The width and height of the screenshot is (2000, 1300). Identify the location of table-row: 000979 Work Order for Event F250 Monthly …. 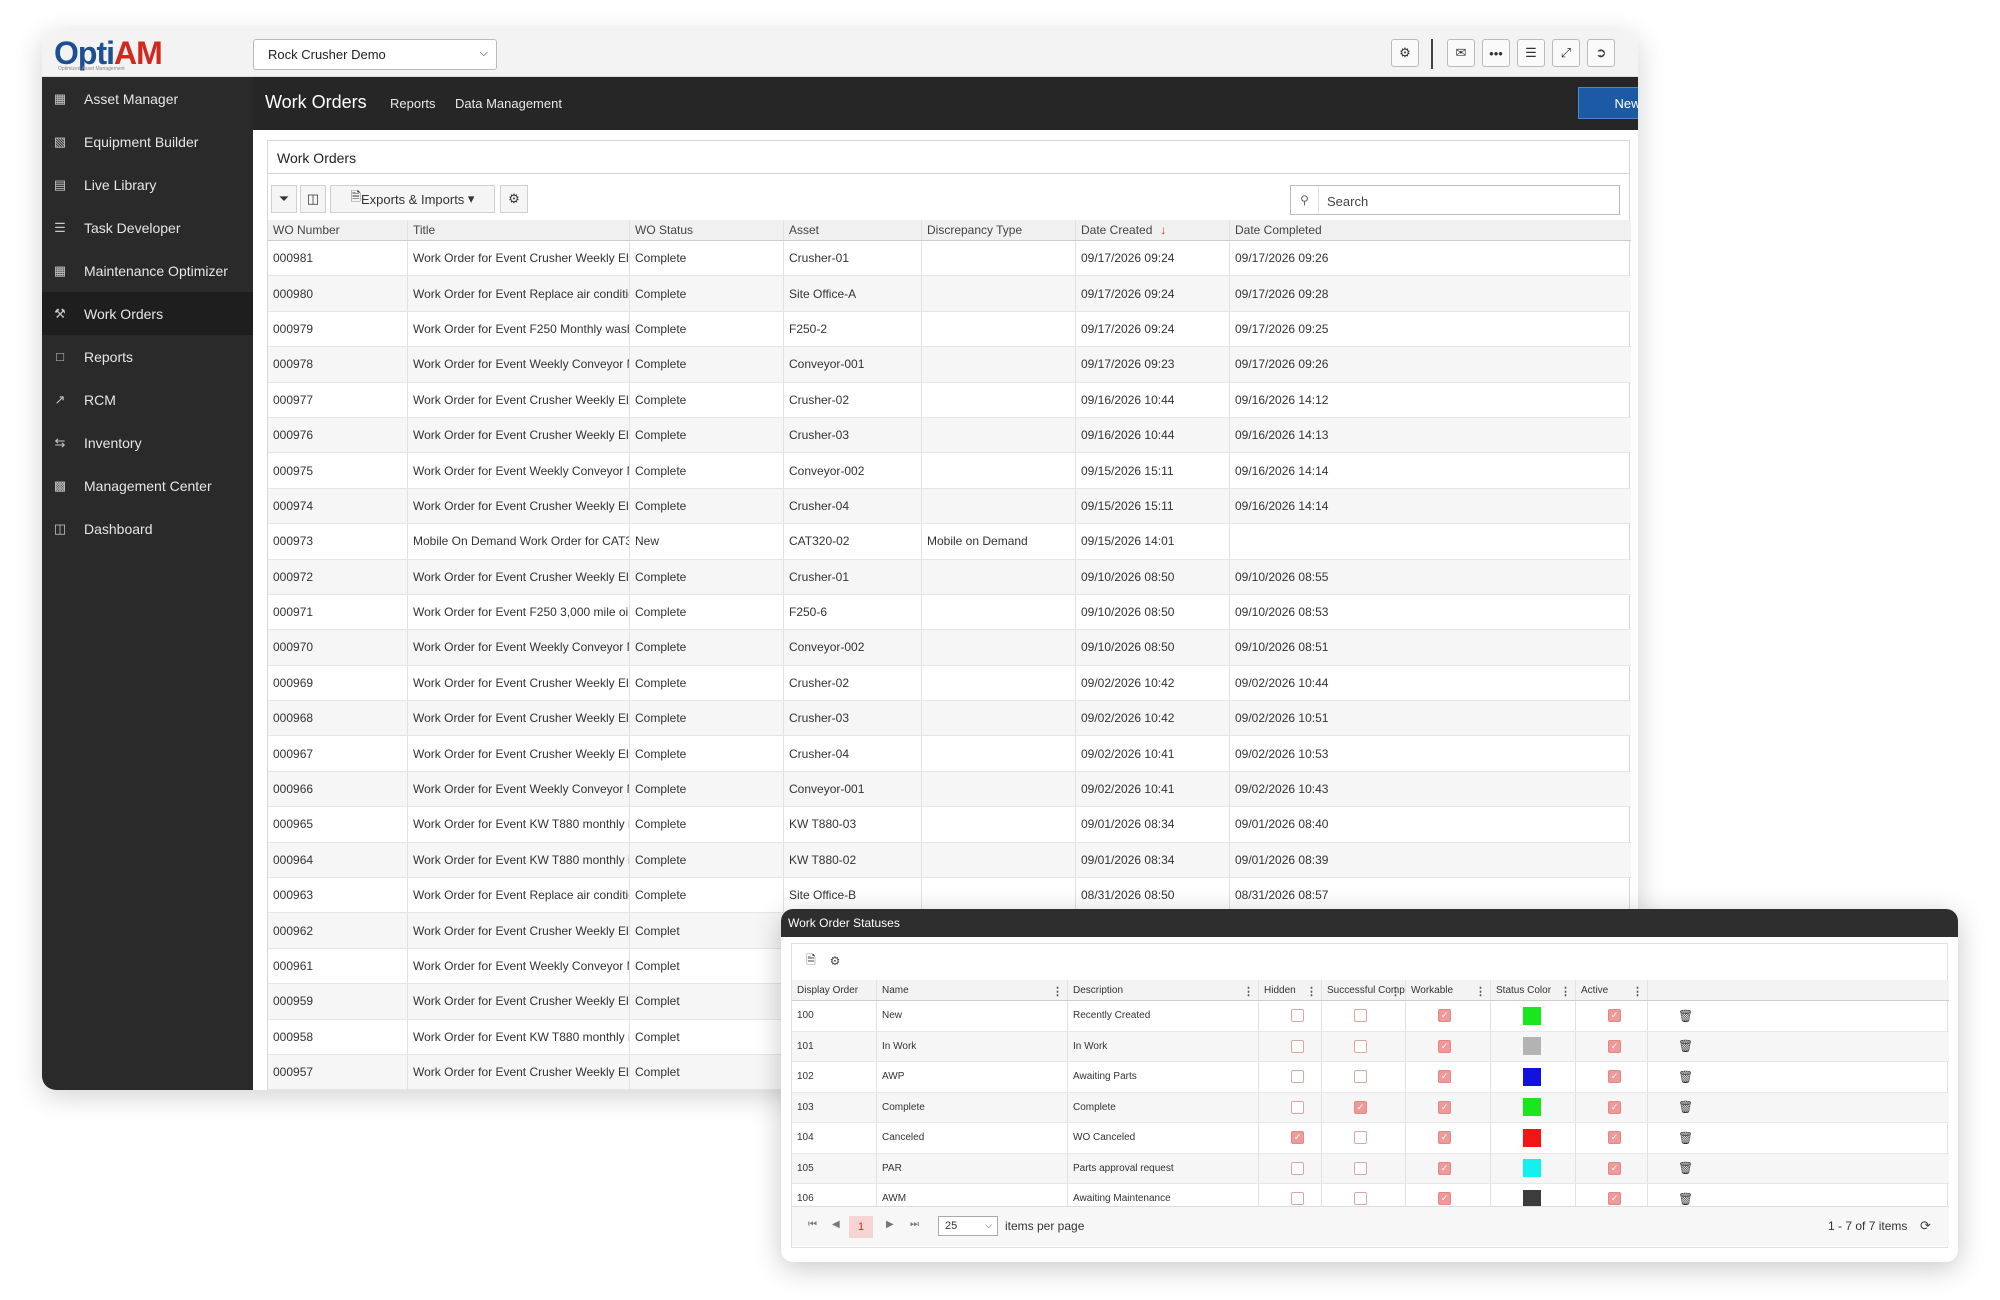
(949, 329).